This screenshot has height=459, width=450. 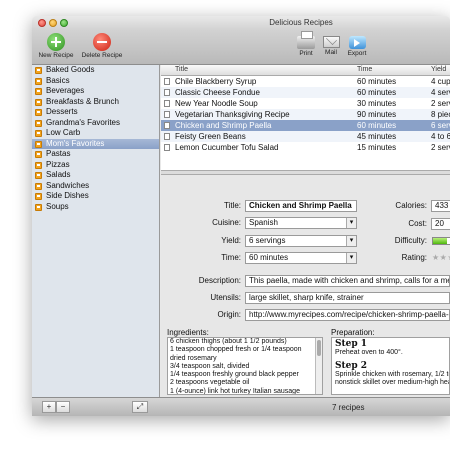 What do you see at coordinates (305, 92) in the screenshot?
I see `recipe-row: Classic Cheese Fondue 60 minutes 4 serv` at bounding box center [305, 92].